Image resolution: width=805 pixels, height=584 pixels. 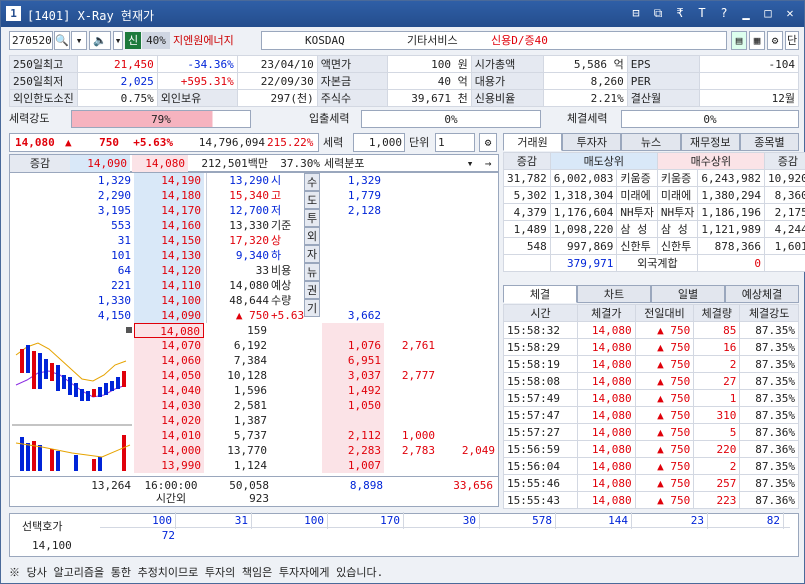 What do you see at coordinates (312, 272) in the screenshot?
I see `force-tab: 뉴` at bounding box center [312, 272].